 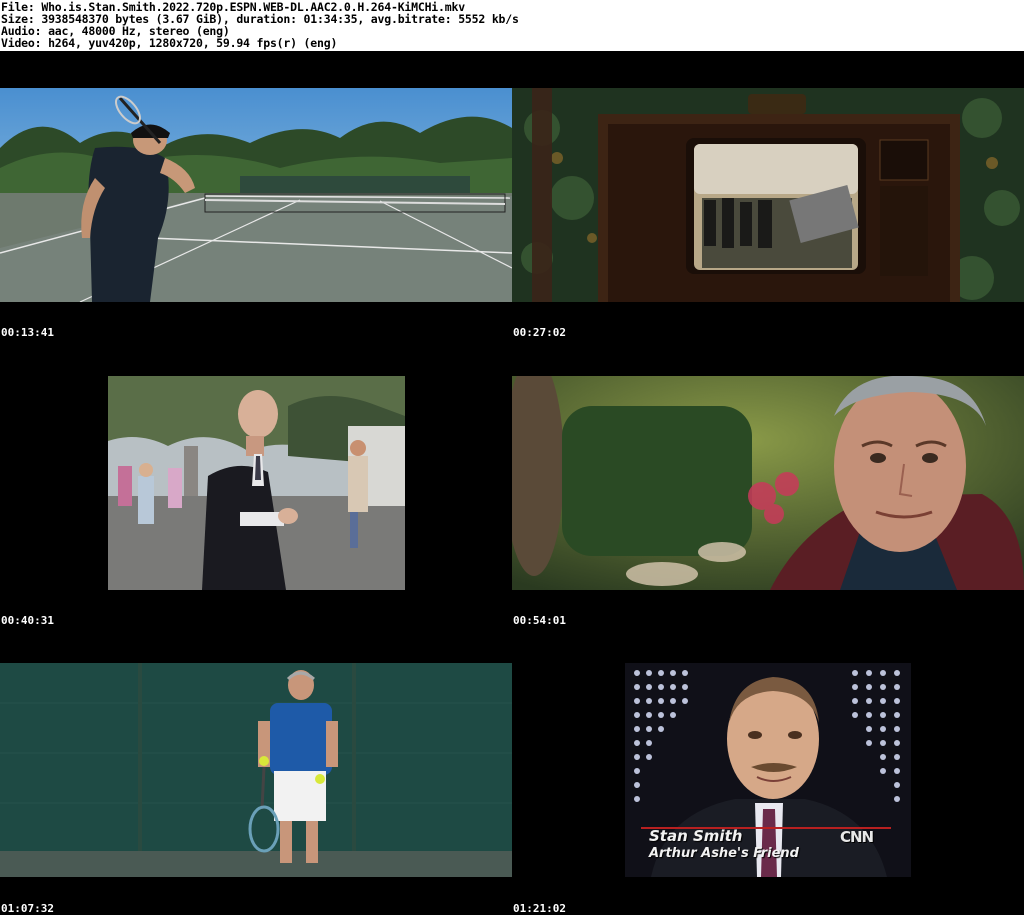 I want to click on timestamp-6: 01:21:02, so click(x=539, y=908).